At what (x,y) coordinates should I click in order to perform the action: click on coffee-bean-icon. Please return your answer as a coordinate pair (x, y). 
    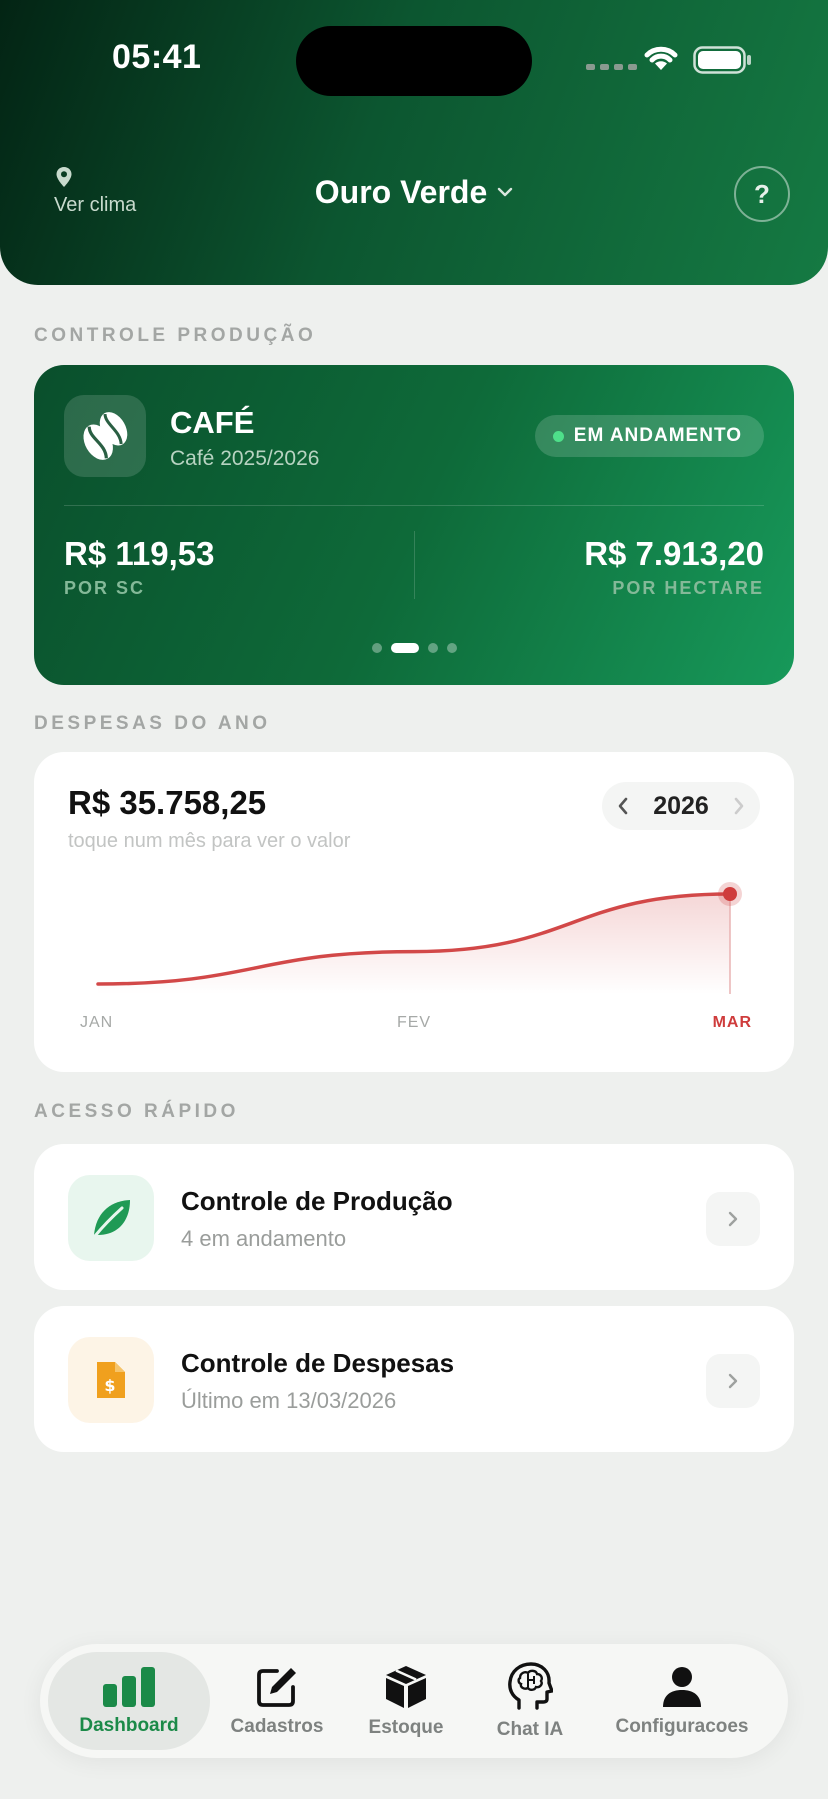
    Looking at the image, I should click on (105, 436).